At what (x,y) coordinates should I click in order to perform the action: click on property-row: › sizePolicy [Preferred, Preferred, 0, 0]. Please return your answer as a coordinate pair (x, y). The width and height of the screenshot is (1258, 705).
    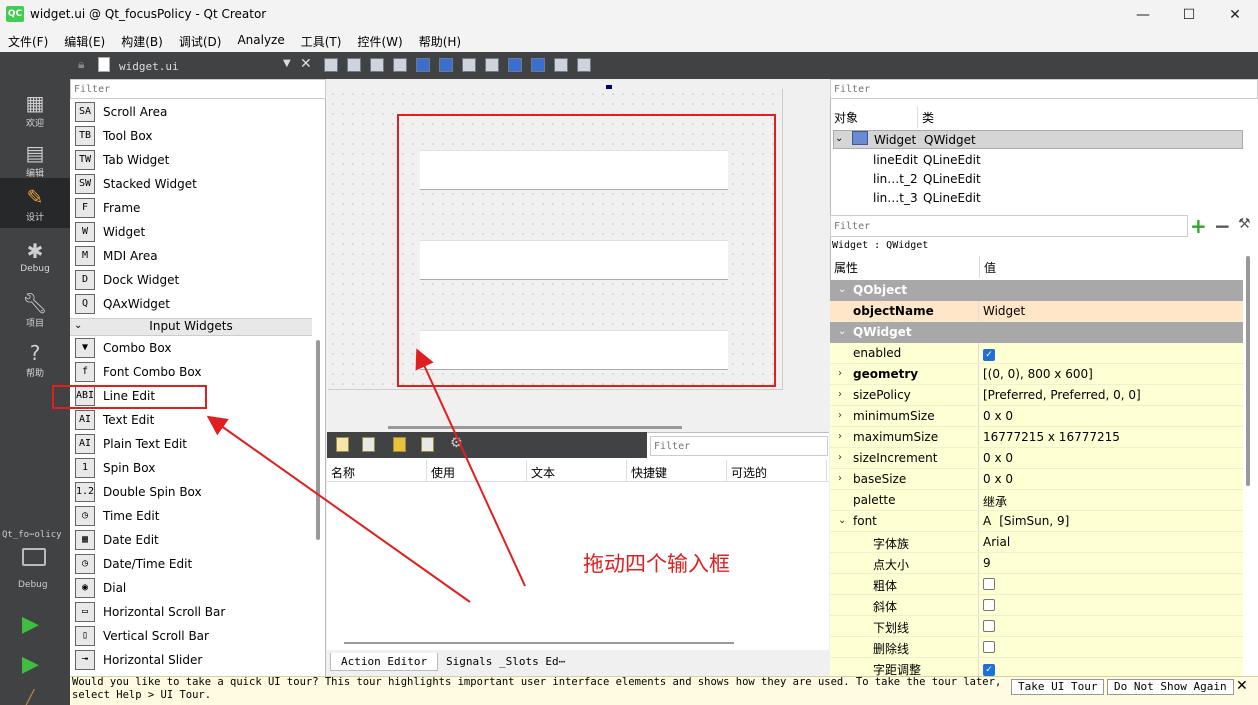
    Looking at the image, I should click on (1036, 395).